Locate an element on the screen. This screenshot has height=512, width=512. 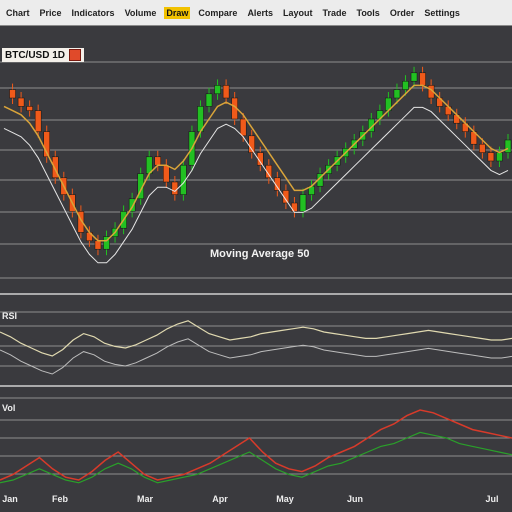
indicator-label: Moving Average 50 is located at coordinates (260, 254).